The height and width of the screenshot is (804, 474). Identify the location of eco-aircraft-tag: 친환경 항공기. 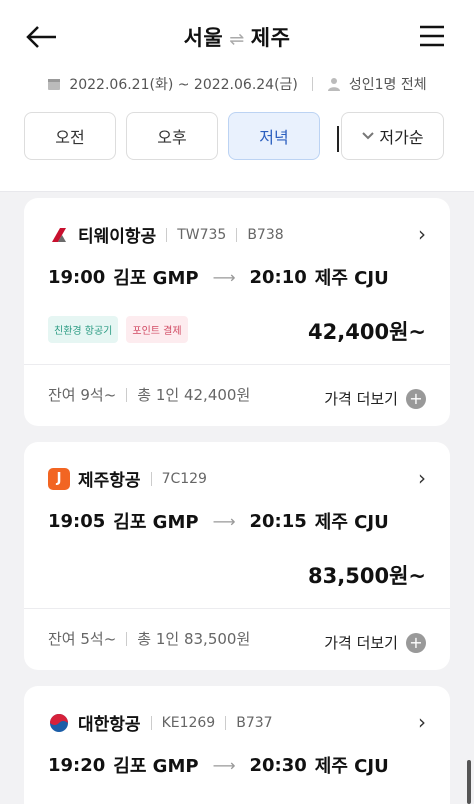
(83, 329).